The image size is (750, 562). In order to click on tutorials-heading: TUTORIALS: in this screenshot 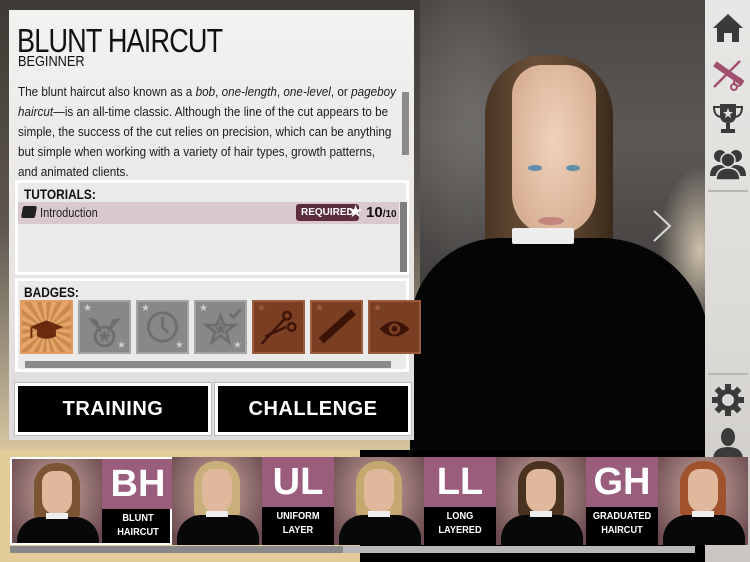, I will do `click(60, 194)`.